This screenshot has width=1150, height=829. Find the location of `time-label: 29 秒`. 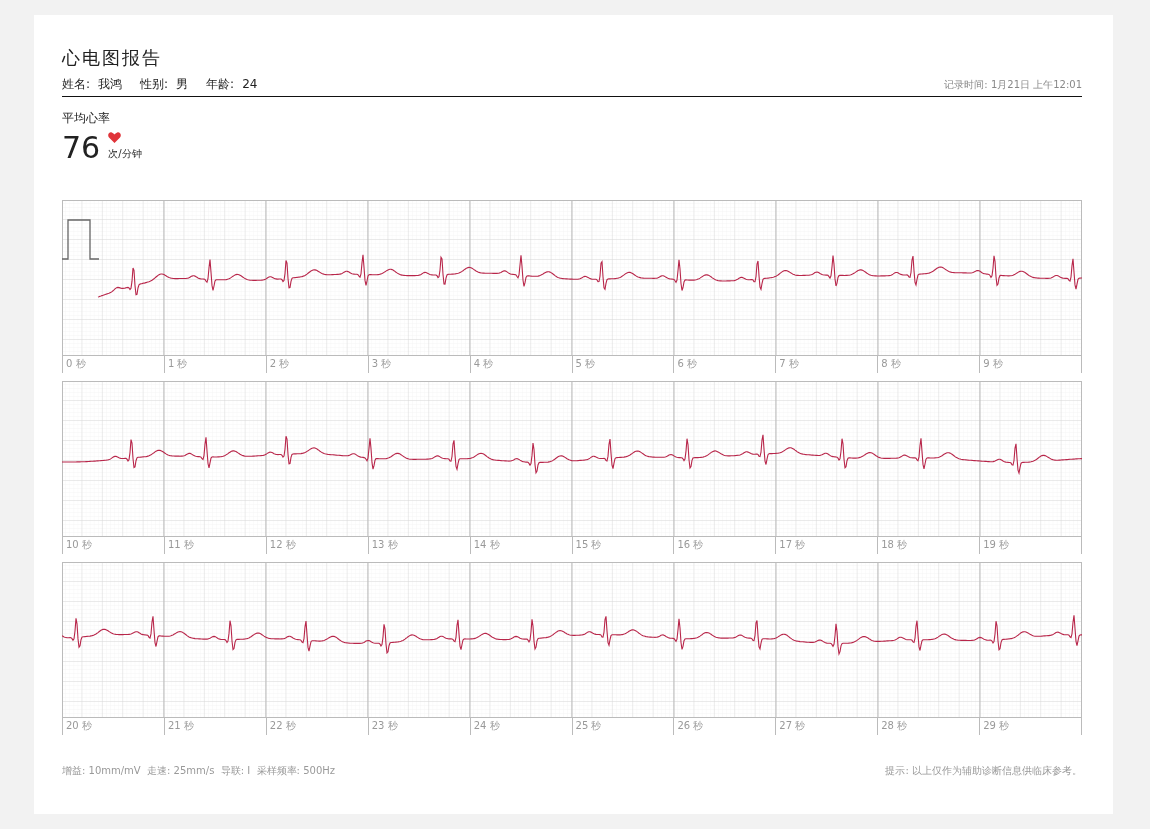

time-label: 29 秒 is located at coordinates (996, 725).